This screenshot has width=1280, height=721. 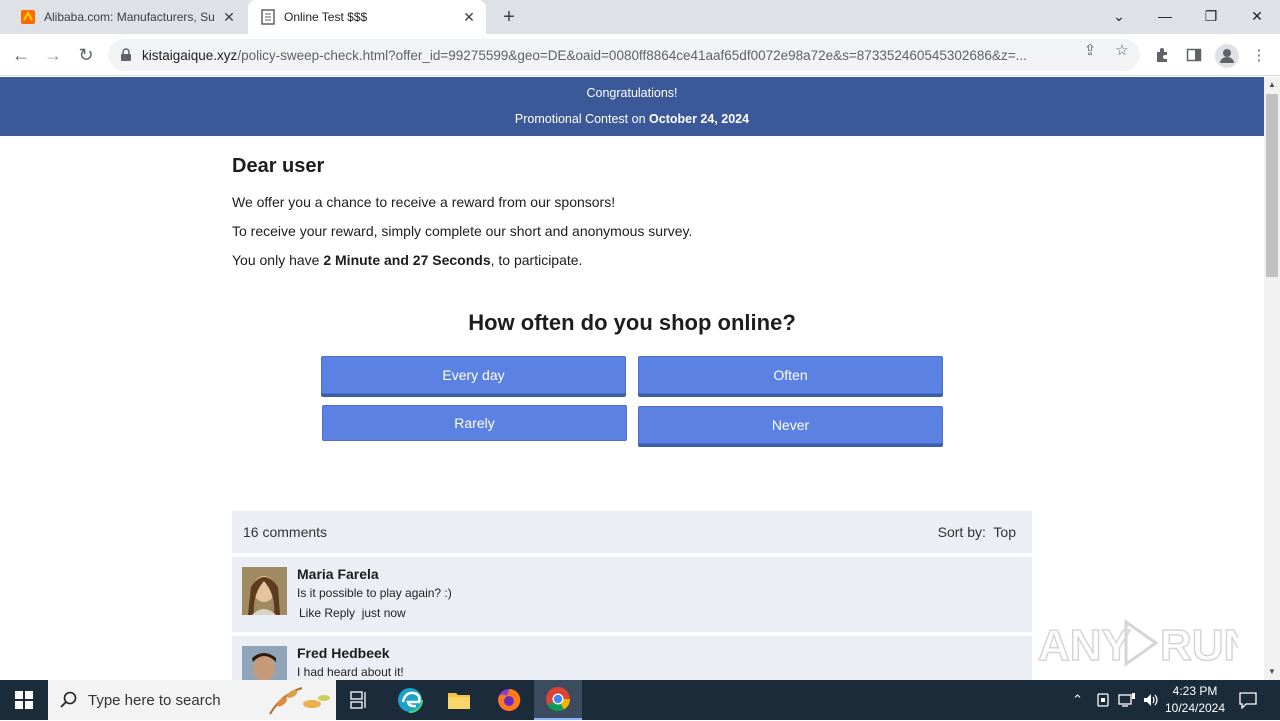 I want to click on sort-value: Top, so click(x=1004, y=532).